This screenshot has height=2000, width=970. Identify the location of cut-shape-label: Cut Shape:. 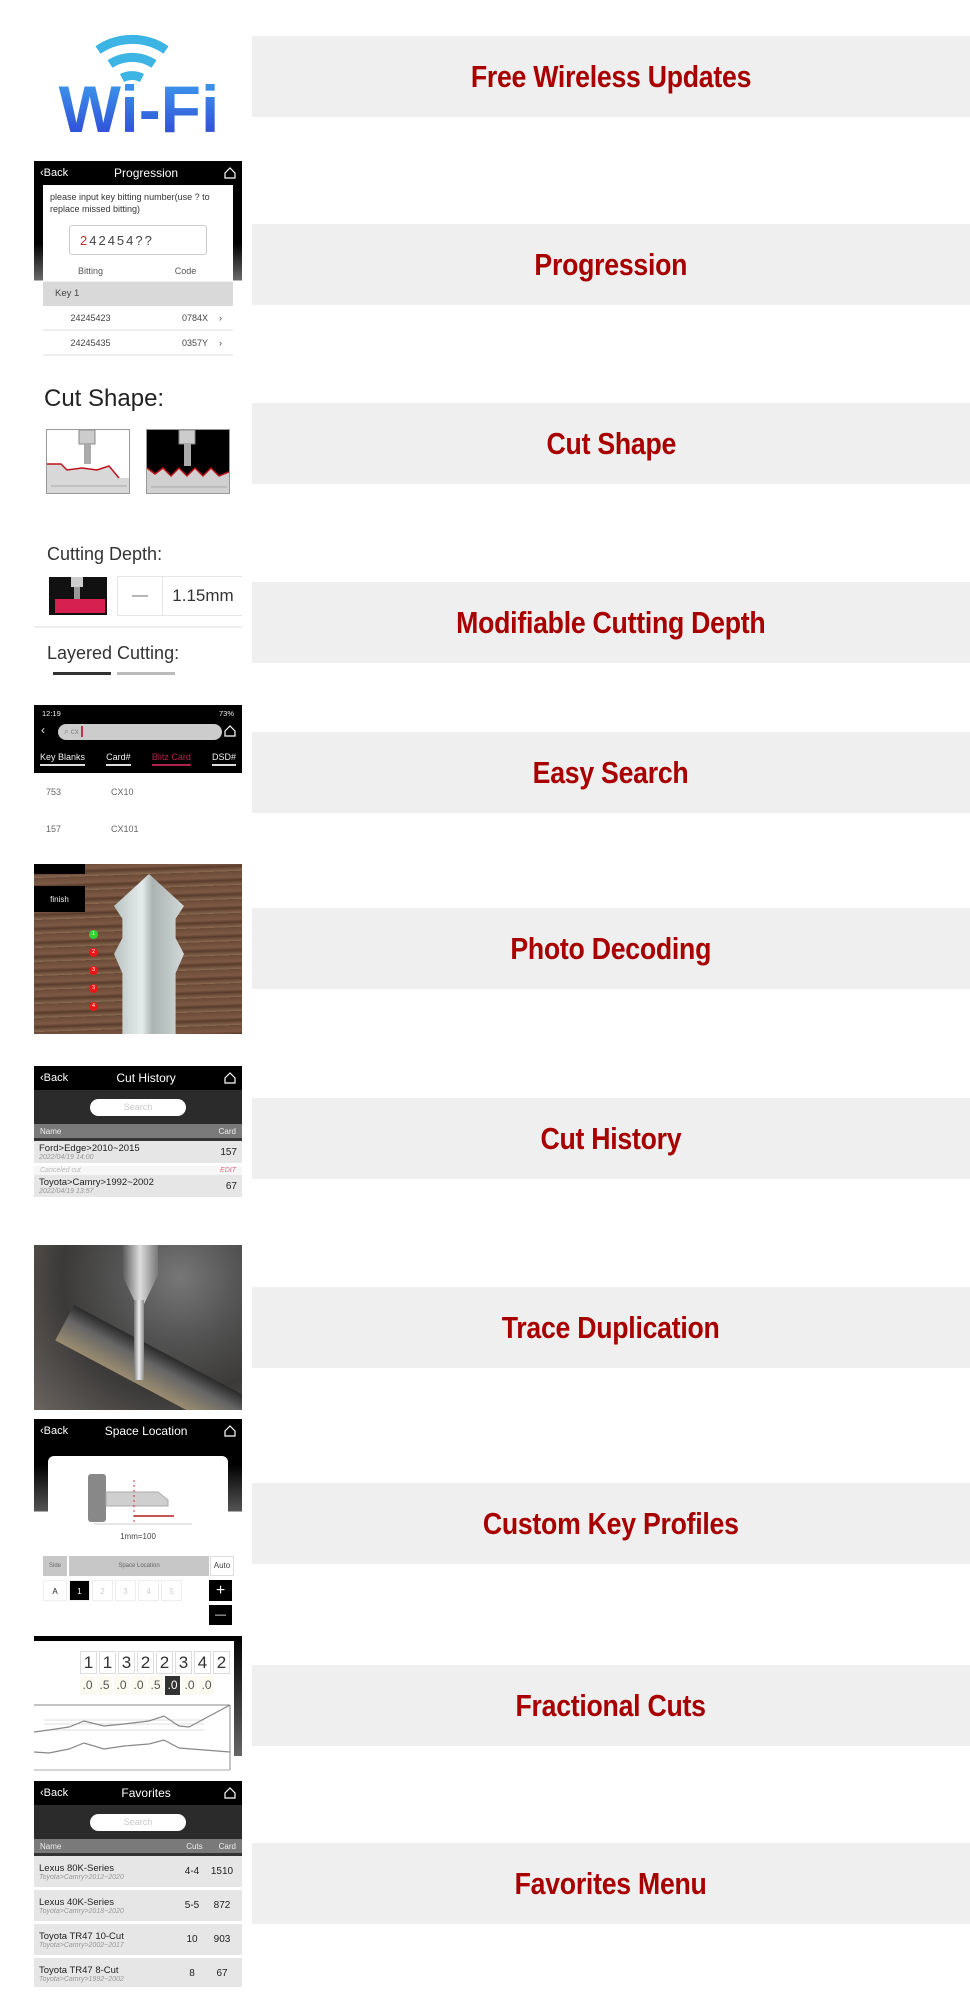
(104, 398).